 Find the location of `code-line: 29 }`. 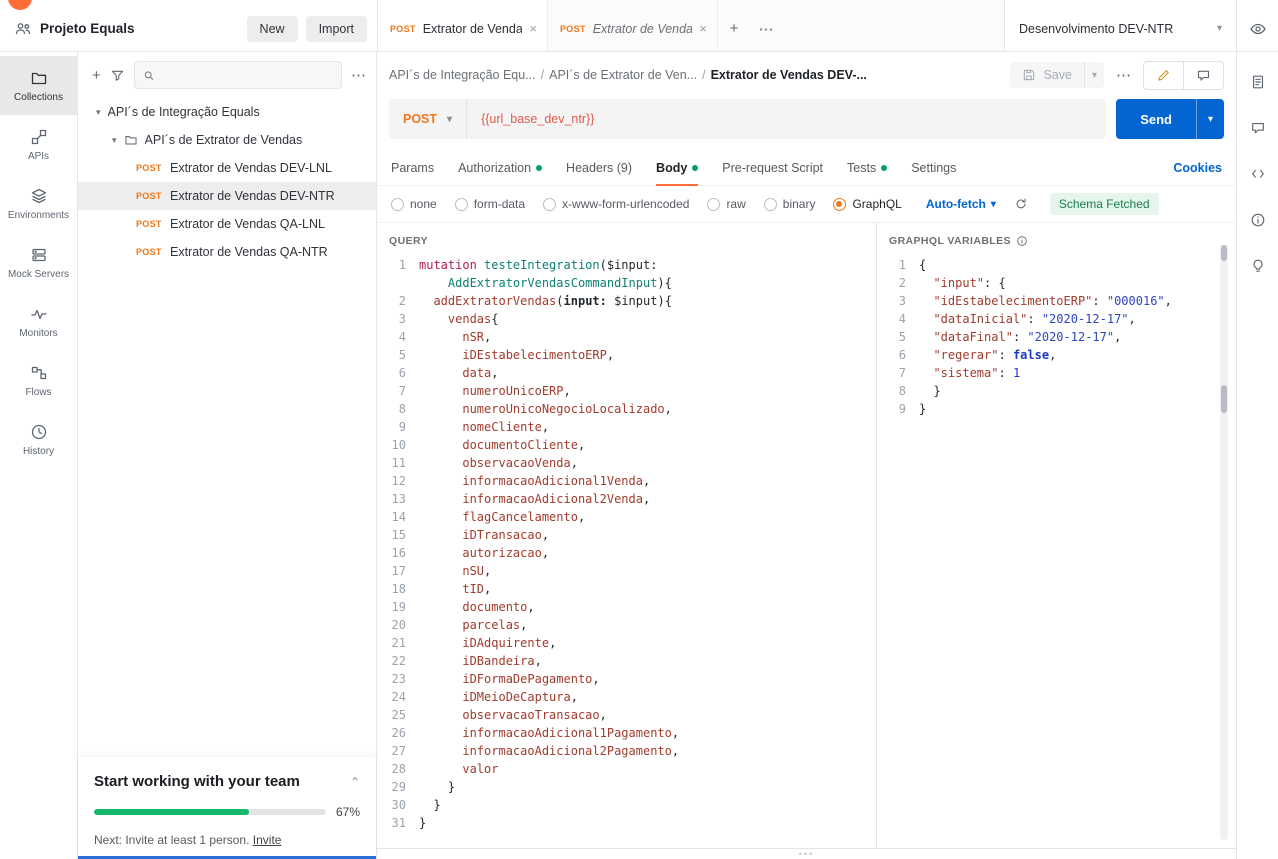

code-line: 29 } is located at coordinates (632, 787).